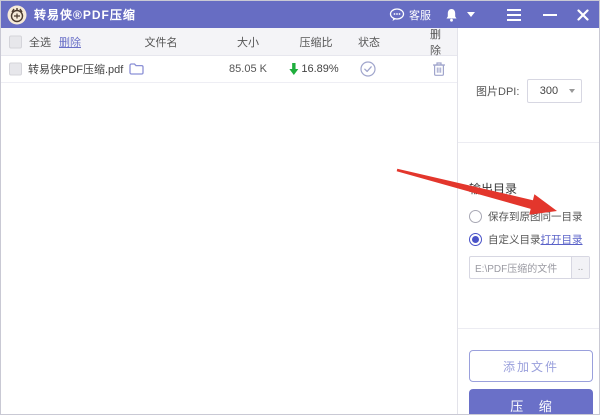  What do you see at coordinates (475, 216) in the screenshot?
I see `radio-unselected-icon` at bounding box center [475, 216].